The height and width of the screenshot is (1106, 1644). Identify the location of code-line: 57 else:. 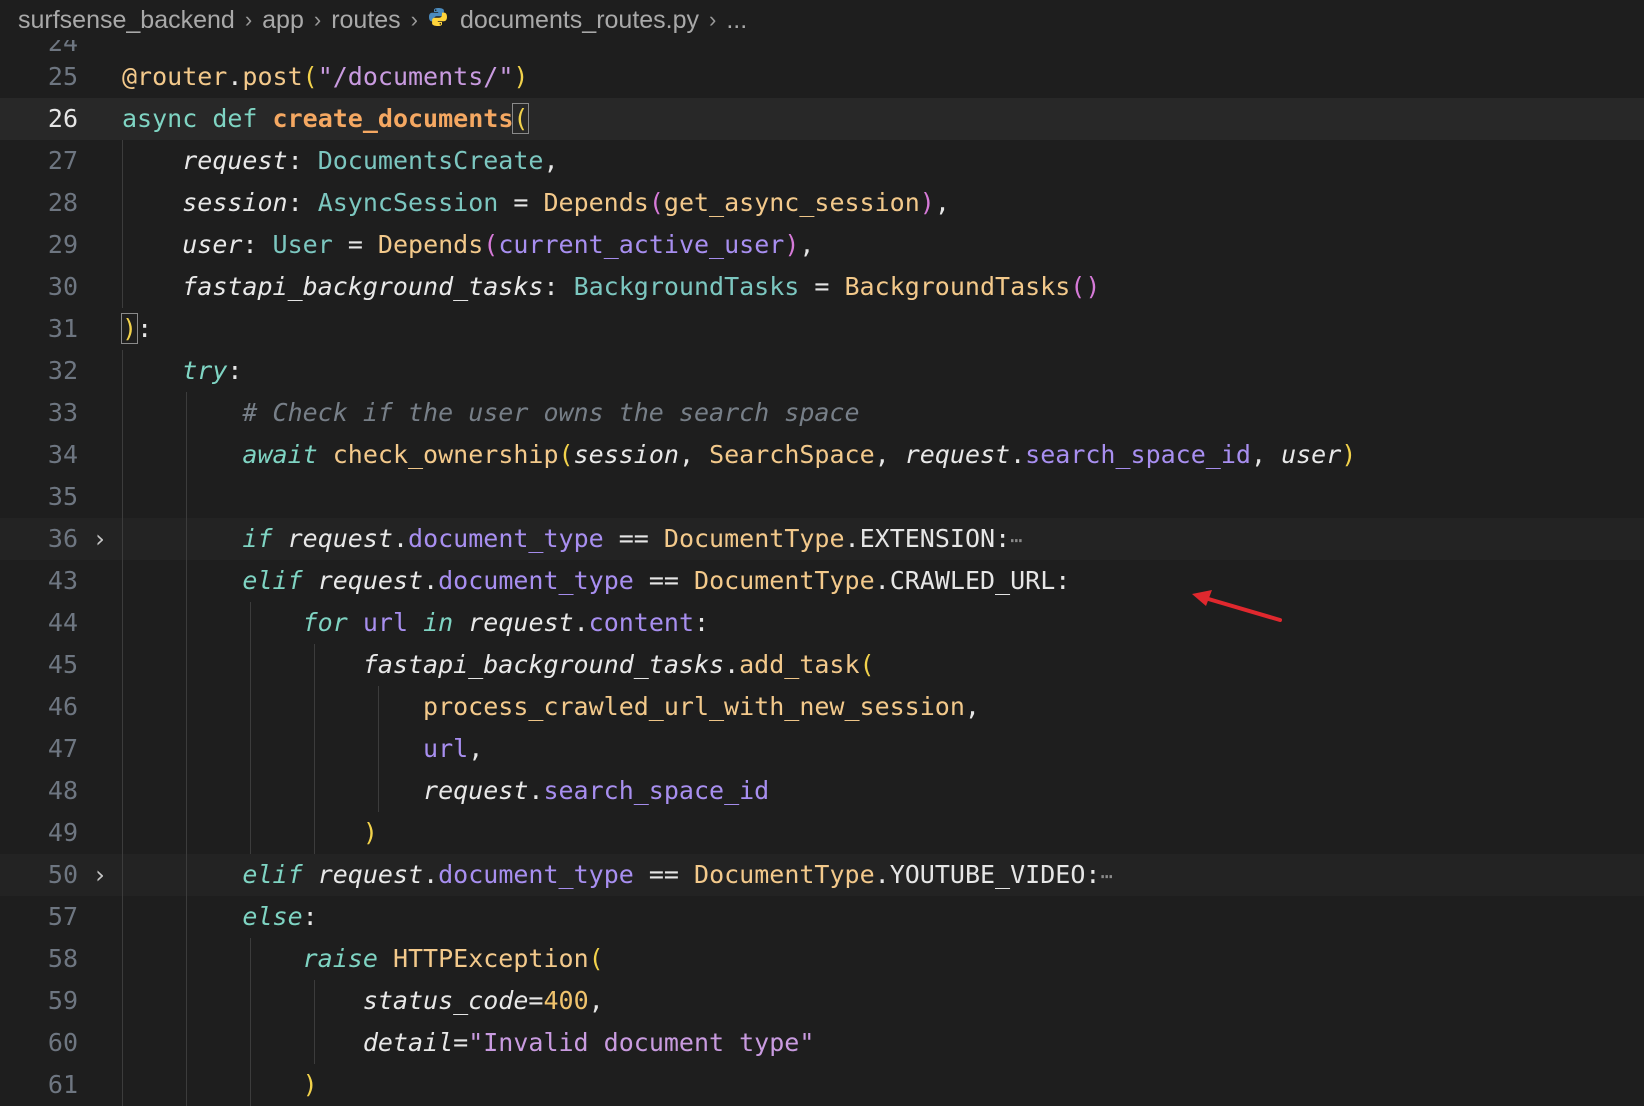
(822, 917).